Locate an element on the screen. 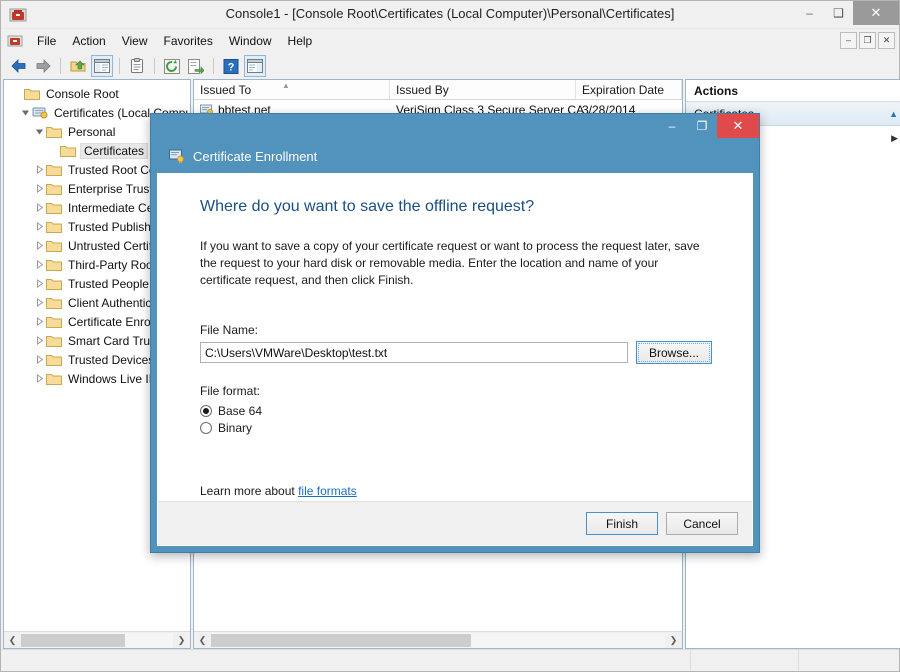  menu-action: Action is located at coordinates (88, 41).